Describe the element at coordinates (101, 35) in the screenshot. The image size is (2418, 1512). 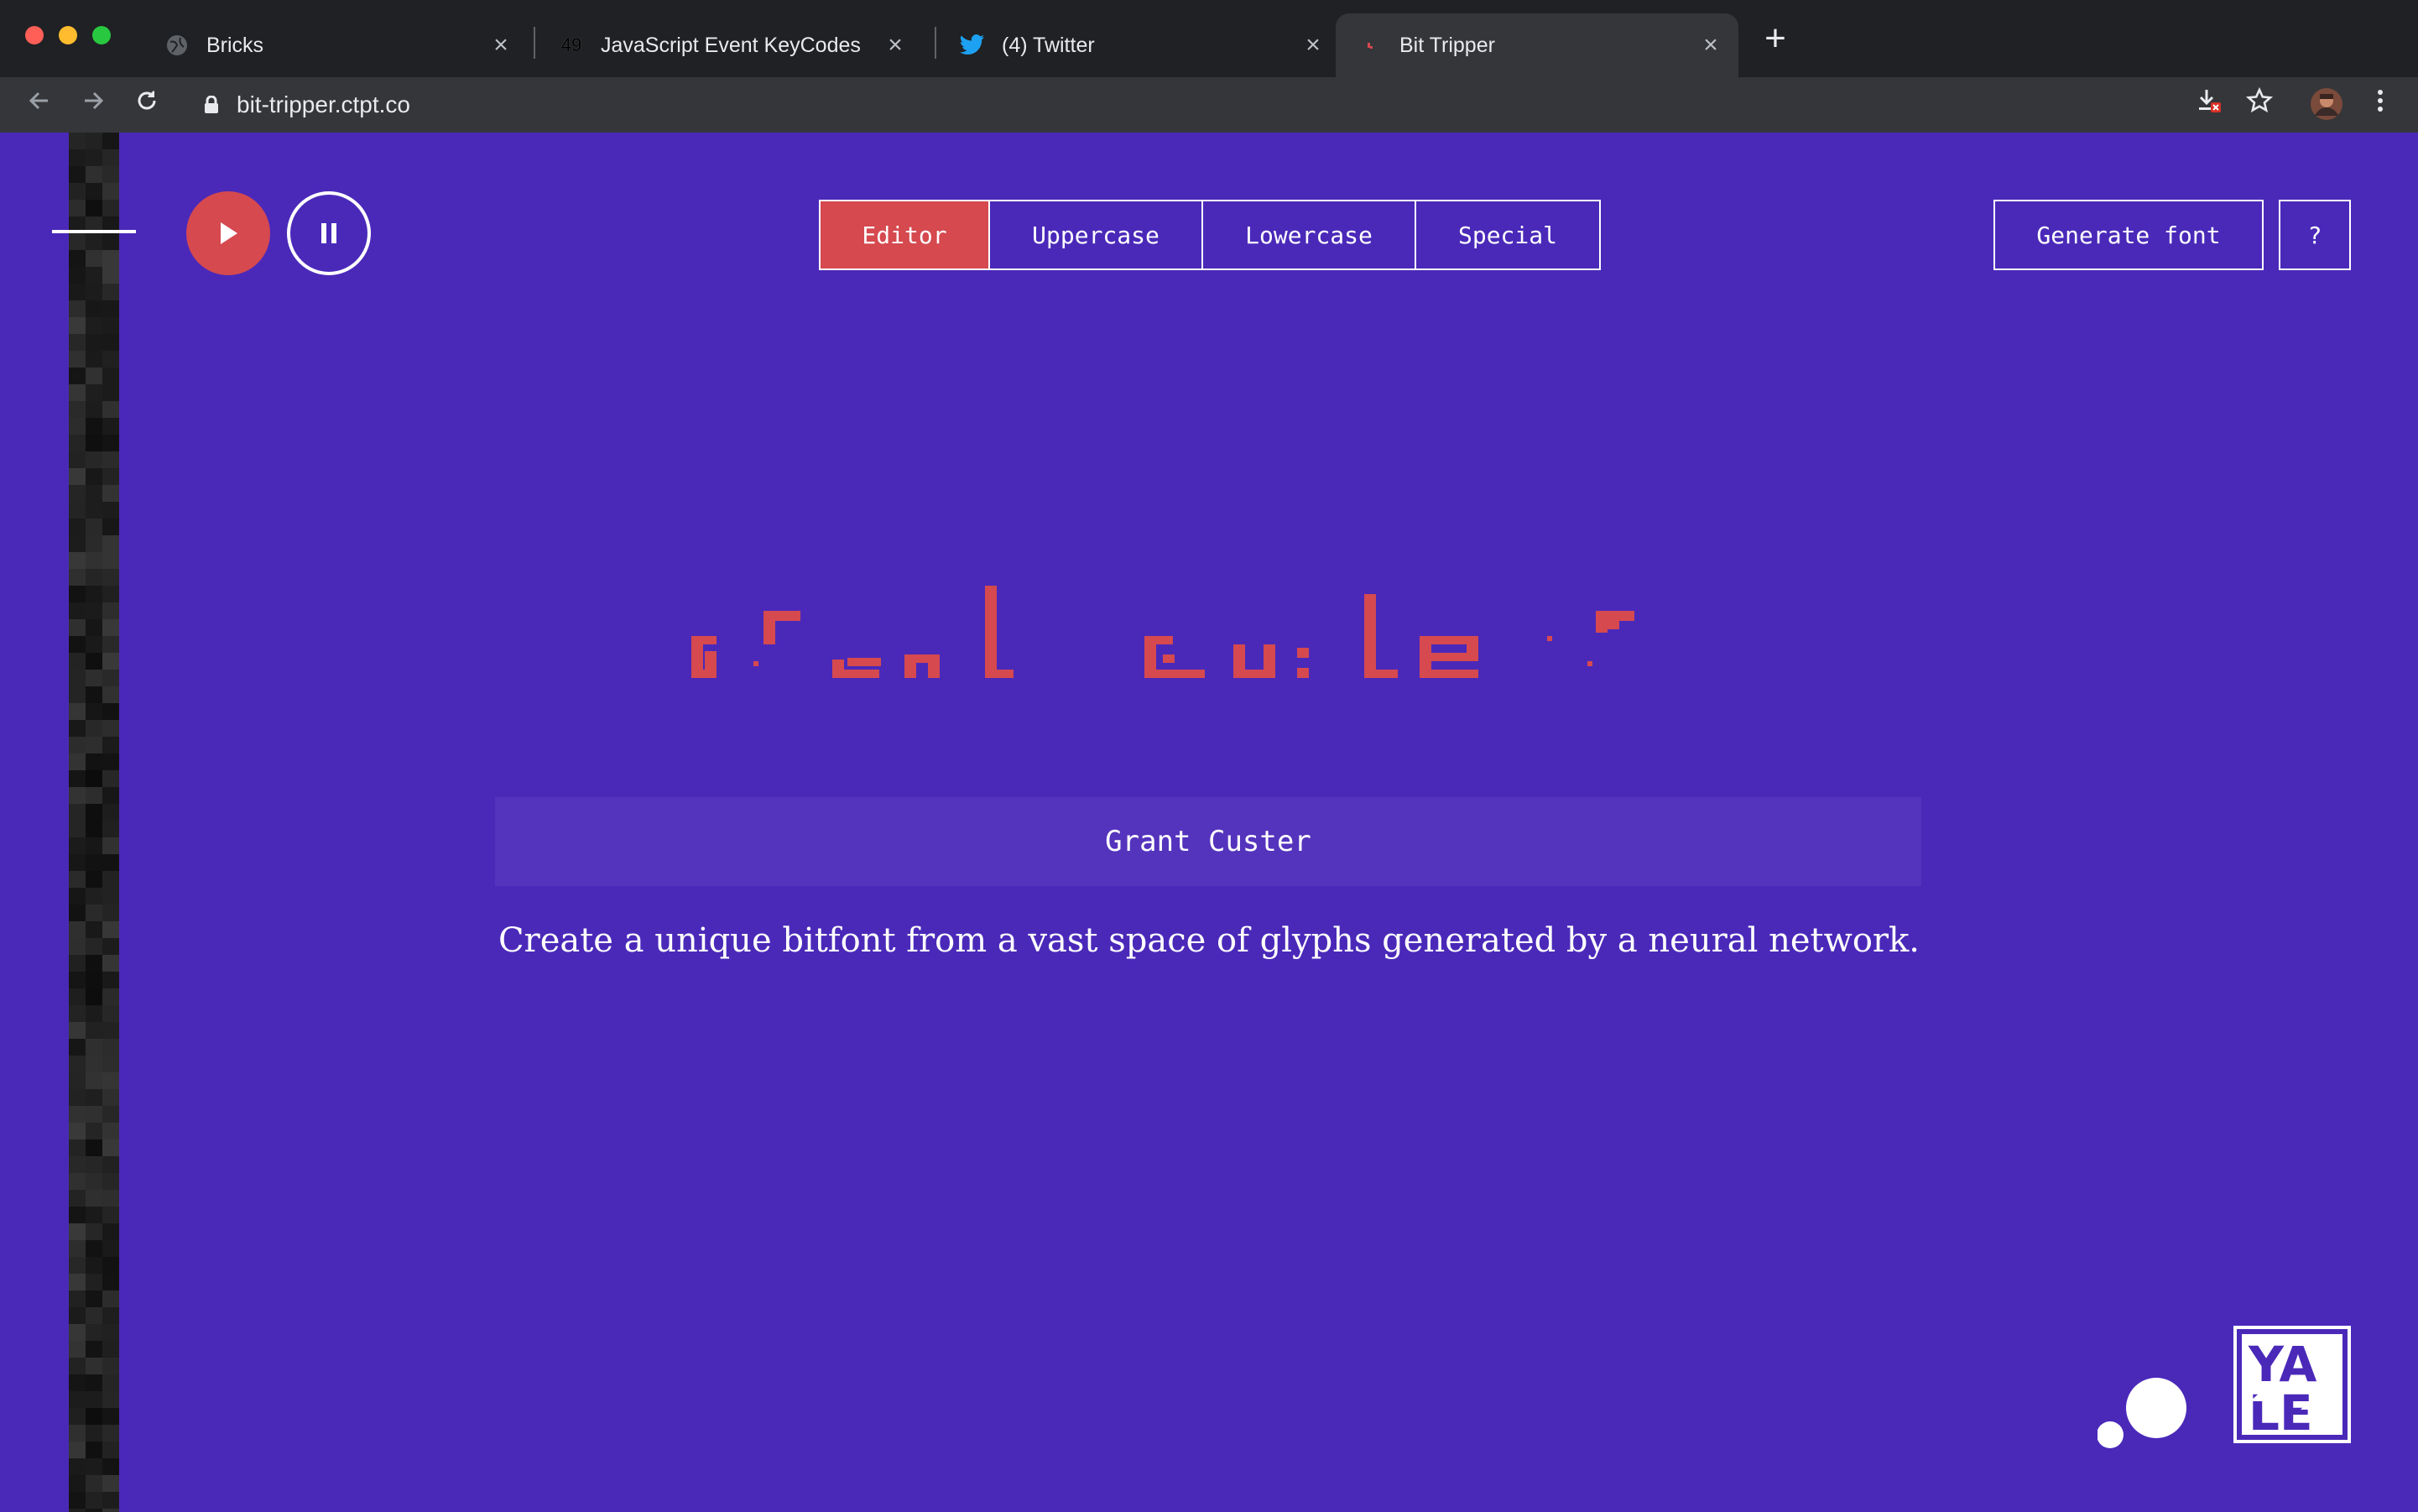
I see `maximize-window-button` at that location.